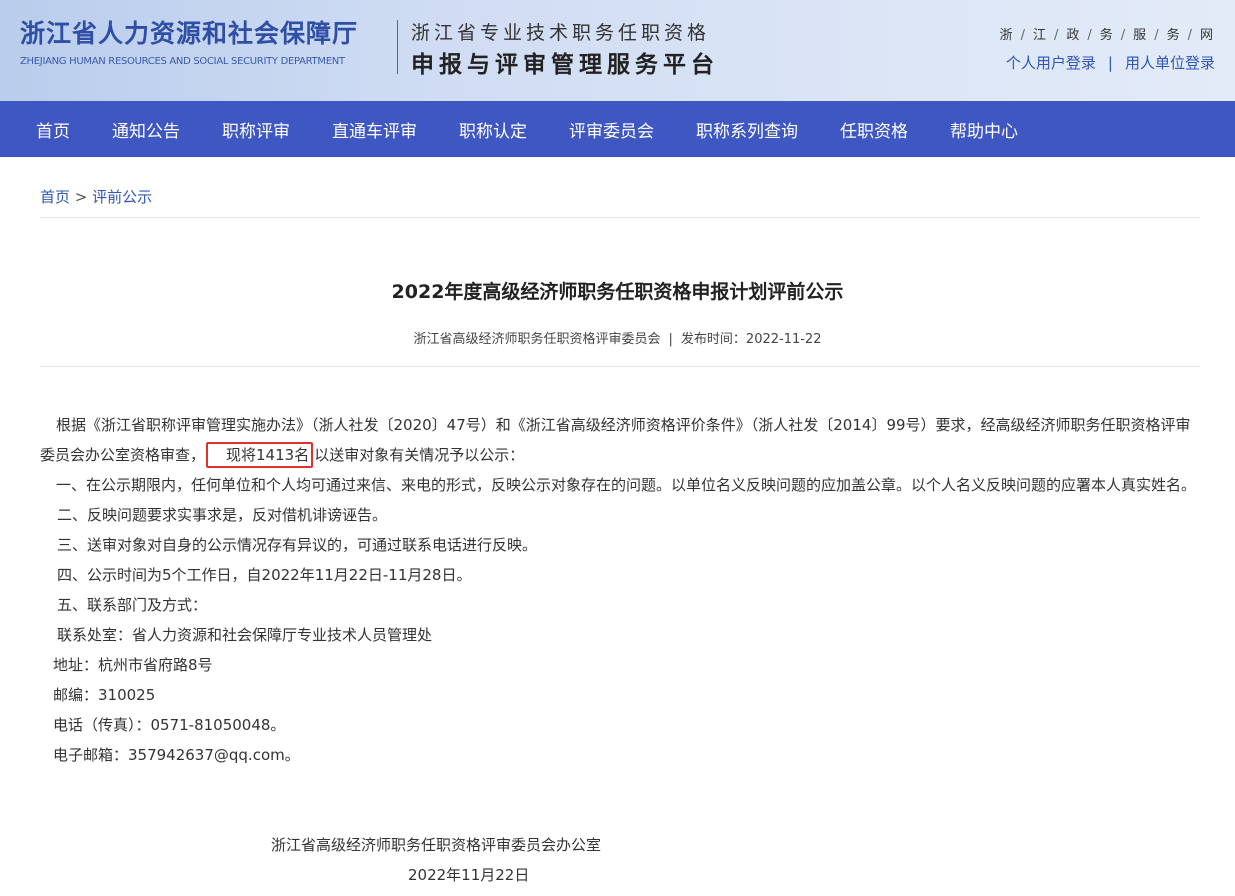  I want to click on login-links: 个人用户登录 | 用人单位登录, so click(1110, 62).